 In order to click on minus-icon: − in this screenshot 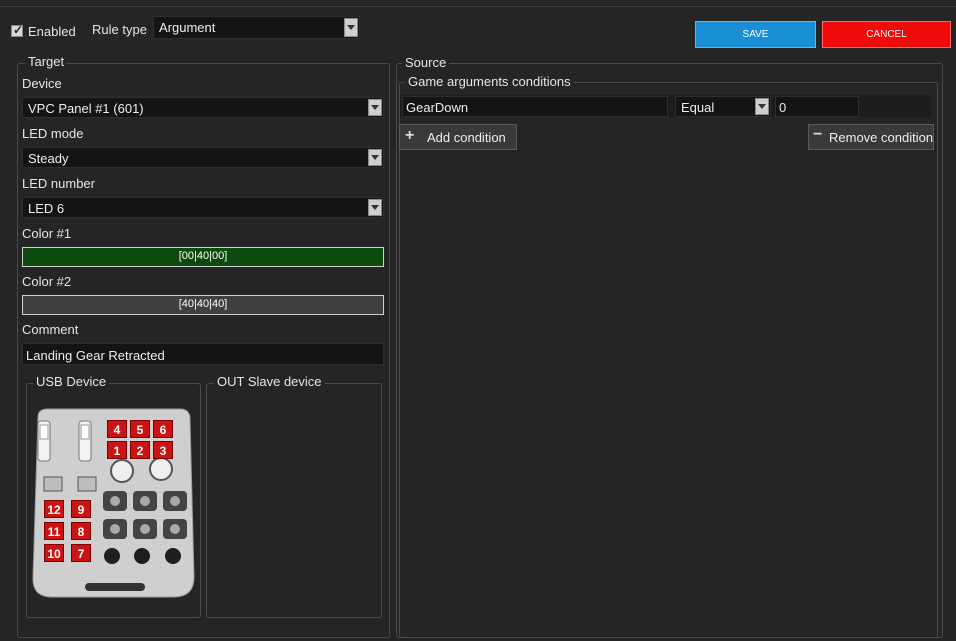, I will do `click(818, 134)`.